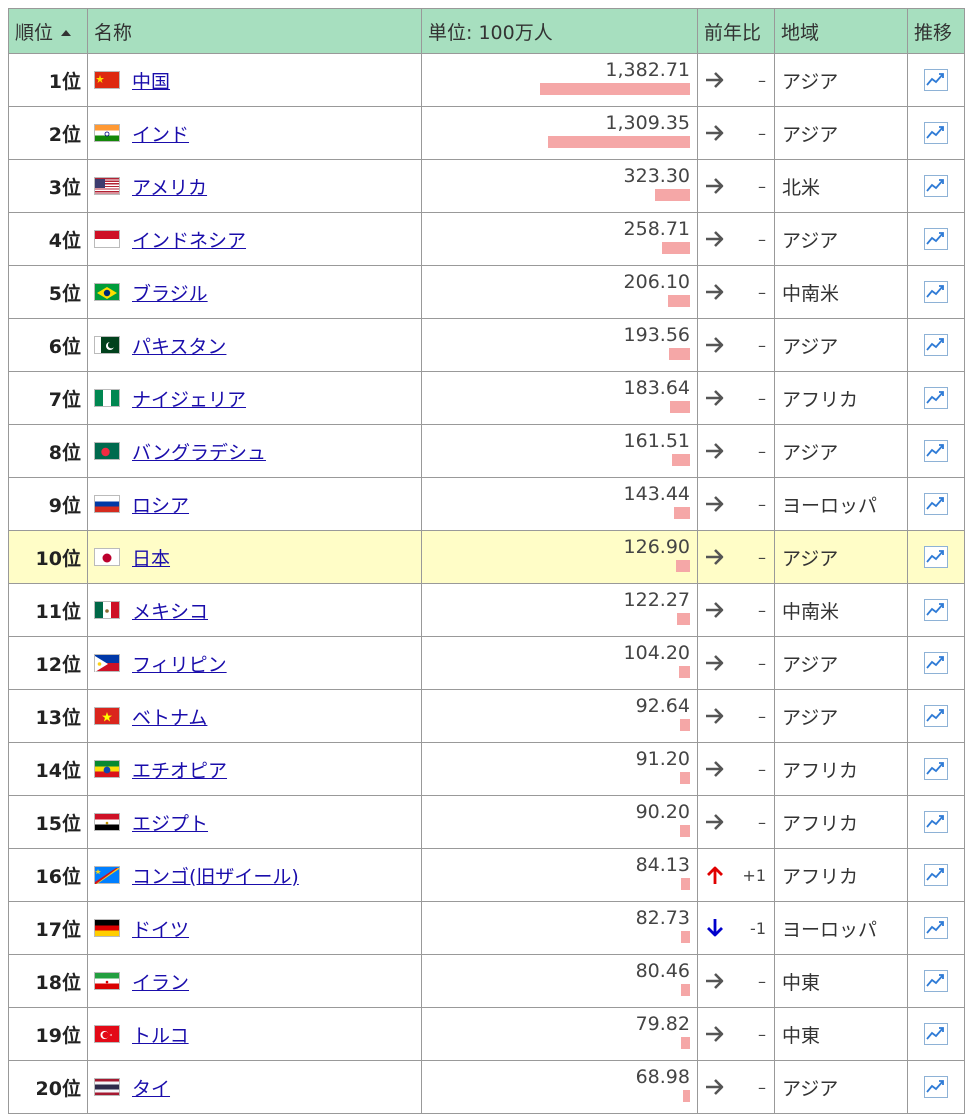 The image size is (973, 1119). What do you see at coordinates (199, 453) in the screenshot?
I see `country-link: バングラデシュ` at bounding box center [199, 453].